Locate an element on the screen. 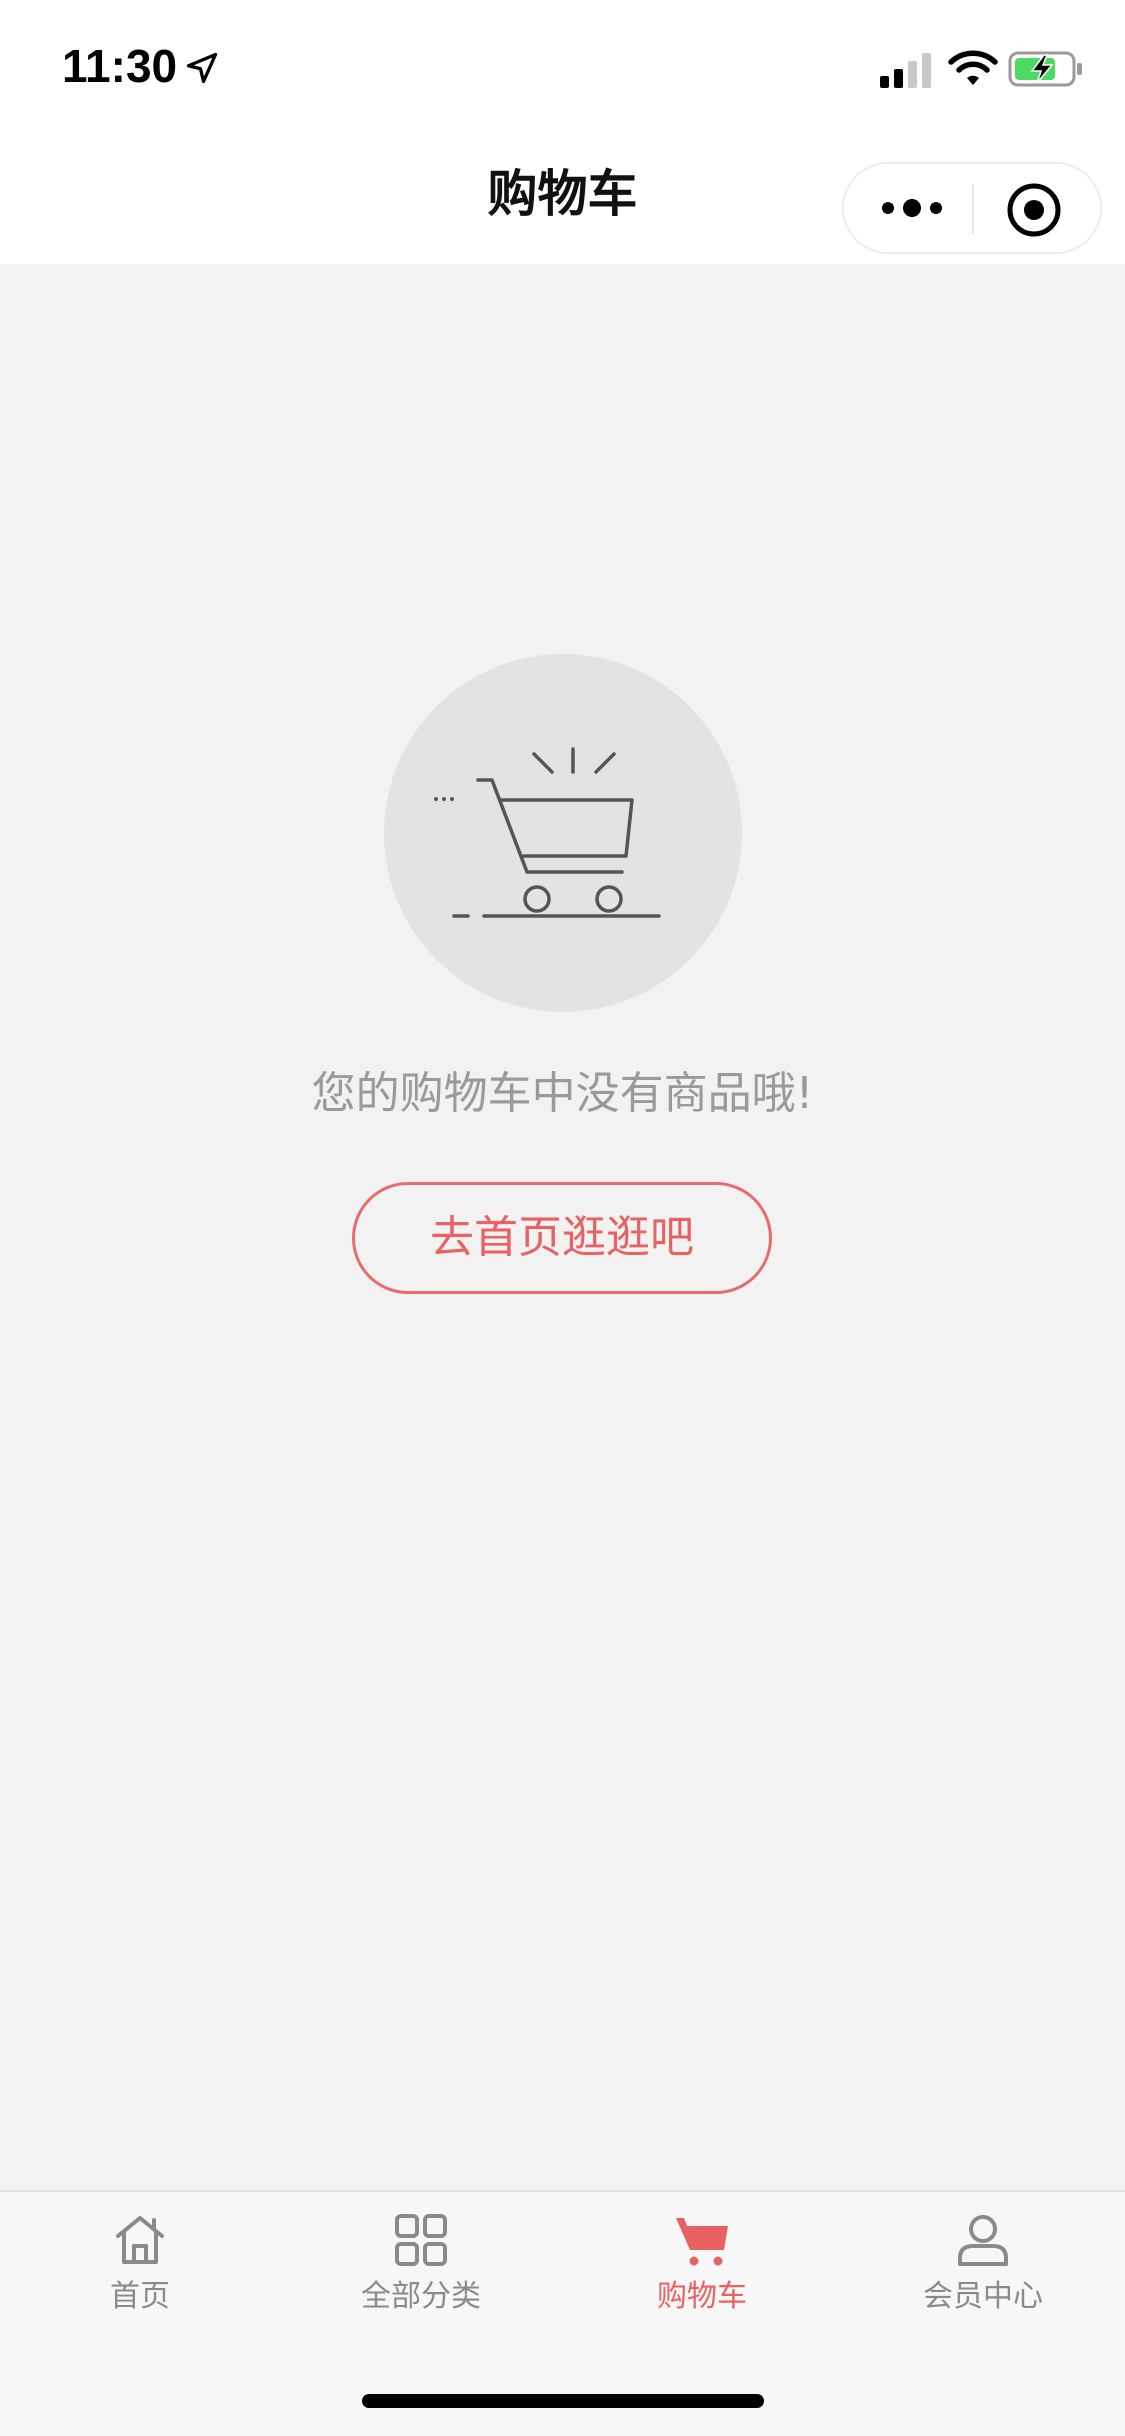 The height and width of the screenshot is (2436, 1125). tab-home: 首页 is located at coordinates (140, 2266).